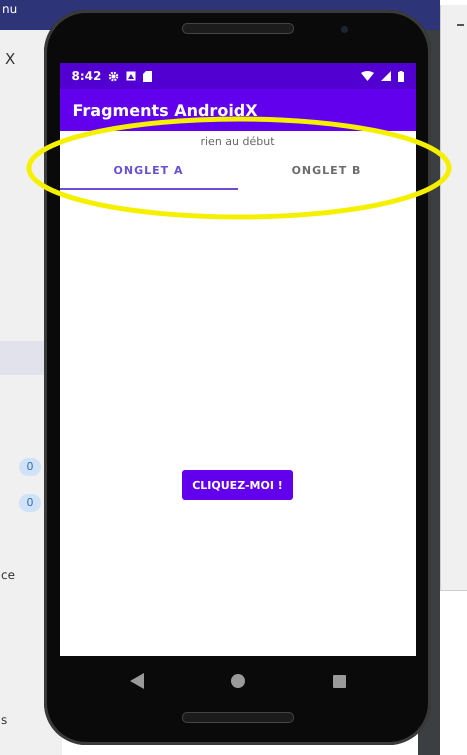 Image resolution: width=467 pixels, height=755 pixels. Describe the element at coordinates (165, 110) in the screenshot. I see `app-title: Fragments AndroidX` at that location.